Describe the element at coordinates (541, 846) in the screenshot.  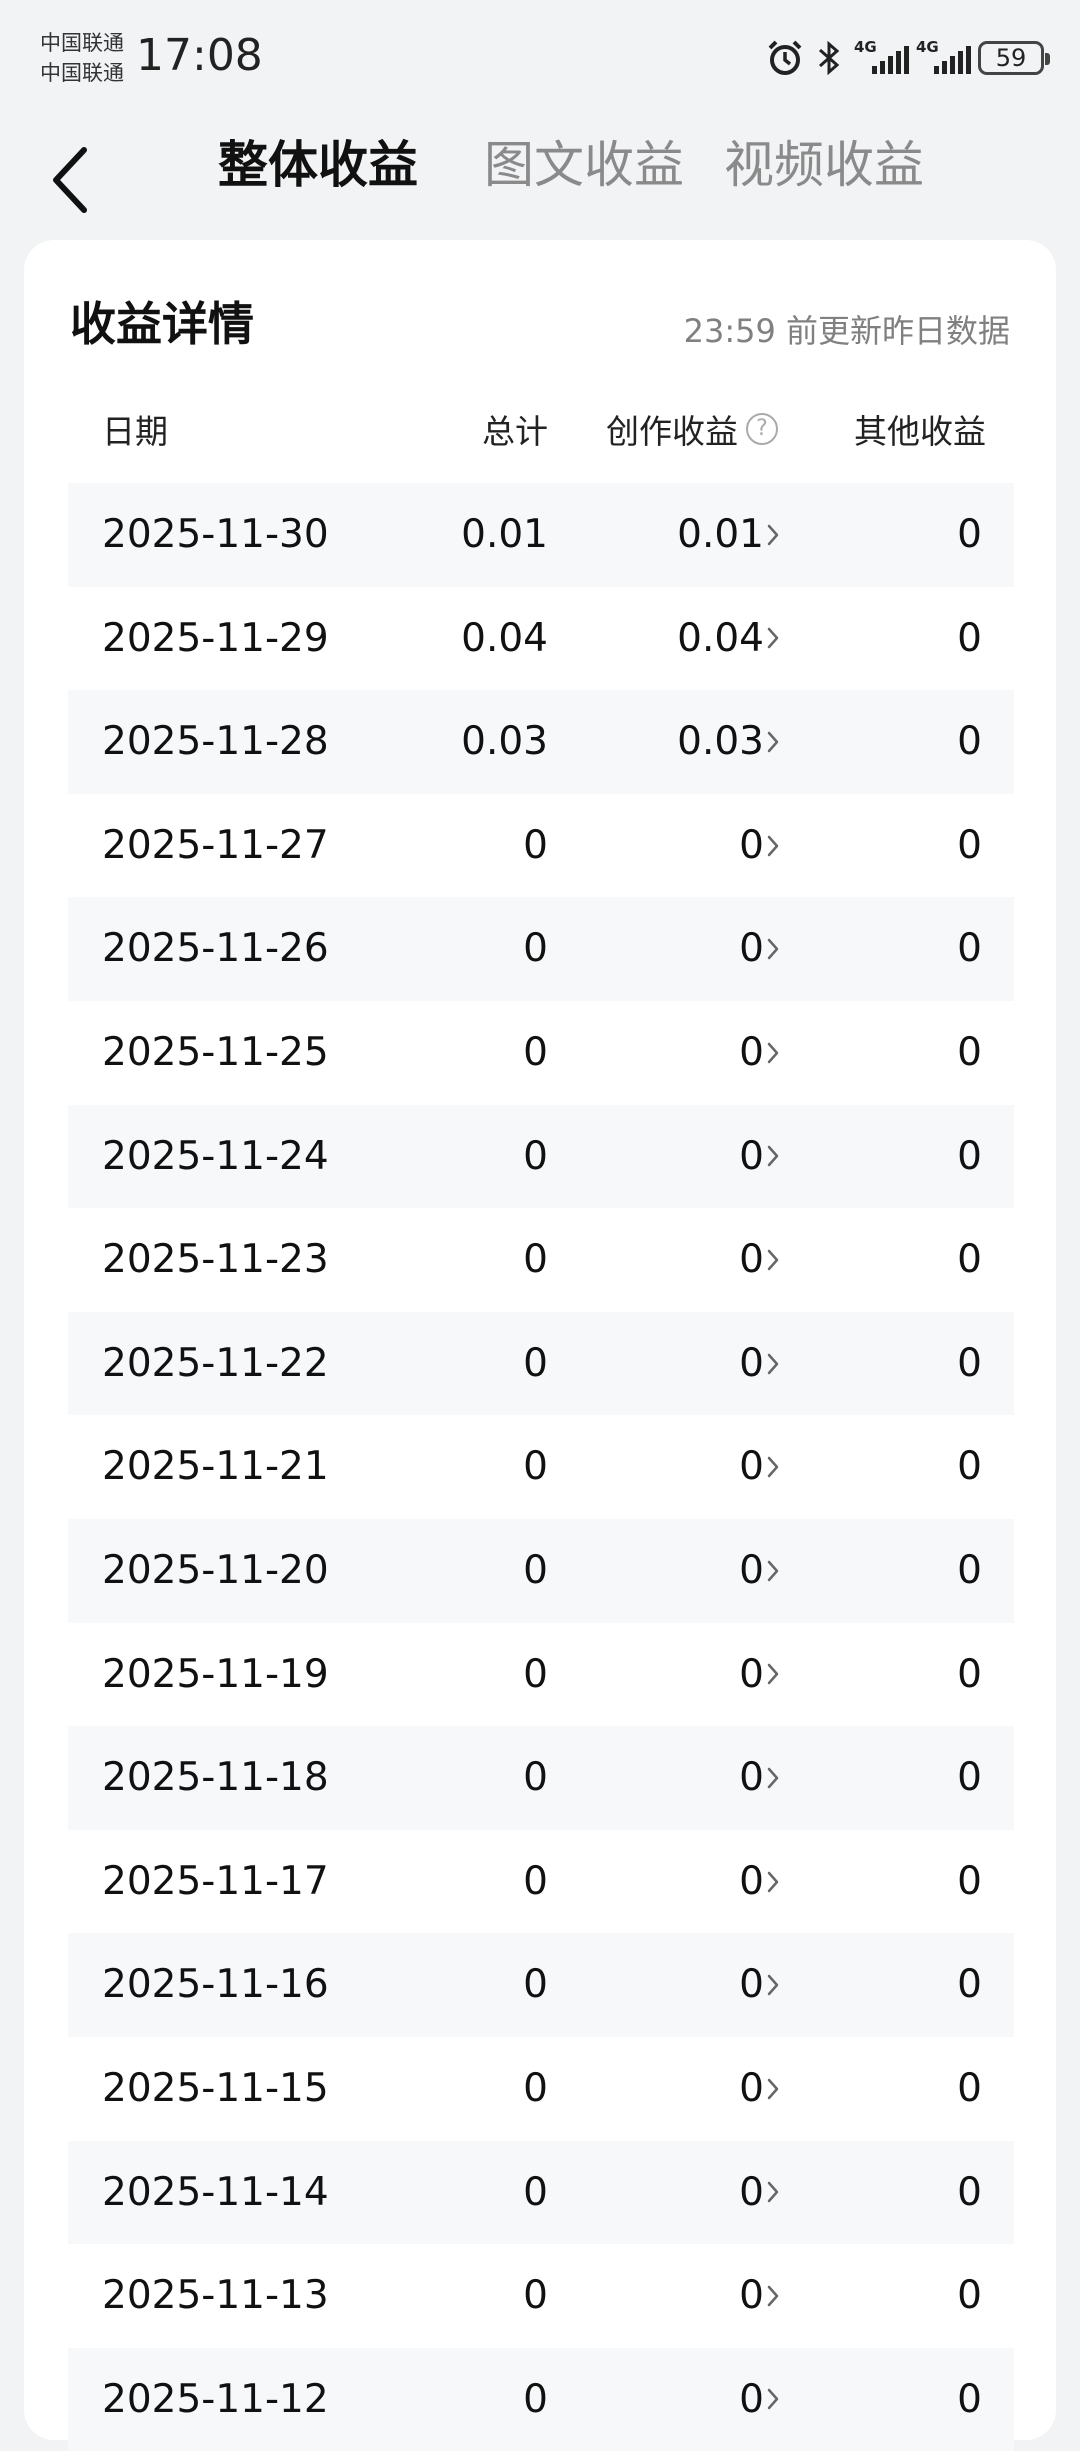
I see `table-row: 2025-11-27 0 0 0` at that location.